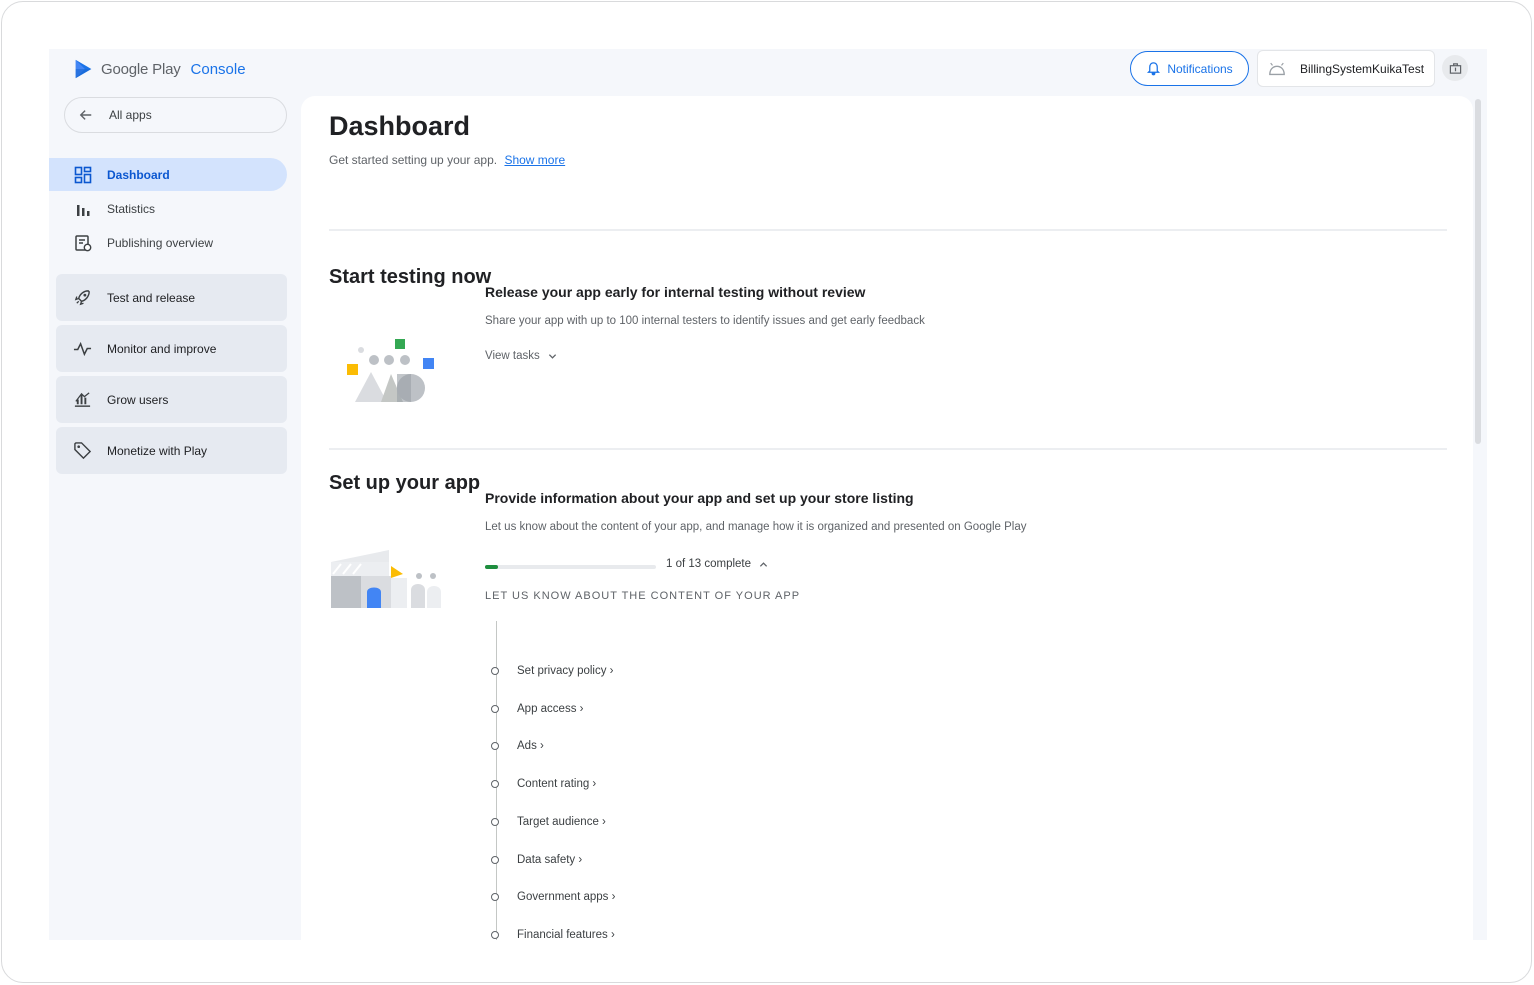 This screenshot has height=985, width=1534. Describe the element at coordinates (82, 298) in the screenshot. I see `rocket-icon` at that location.